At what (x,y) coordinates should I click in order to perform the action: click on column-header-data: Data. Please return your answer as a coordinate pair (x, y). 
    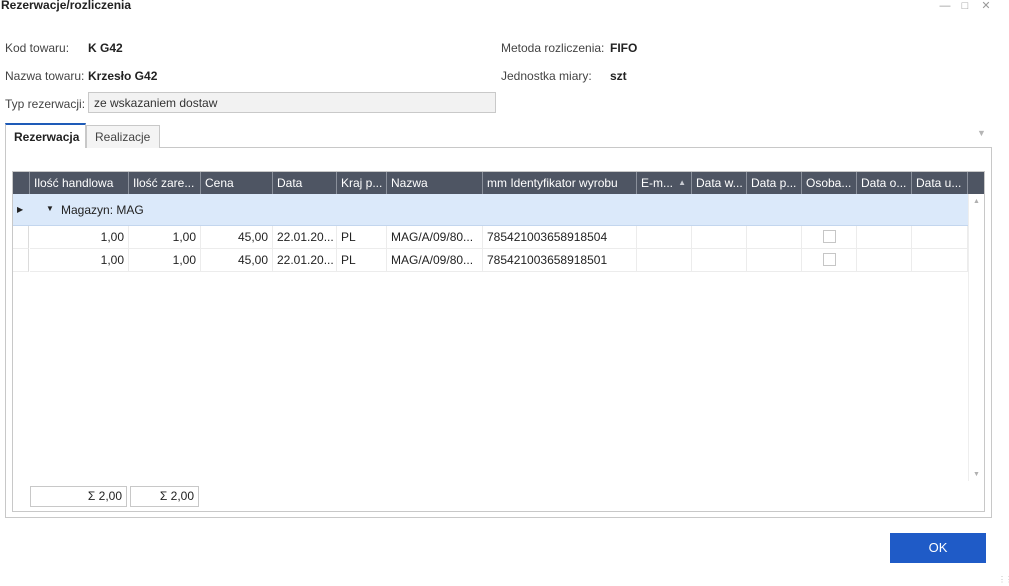
    Looking at the image, I should click on (305, 183).